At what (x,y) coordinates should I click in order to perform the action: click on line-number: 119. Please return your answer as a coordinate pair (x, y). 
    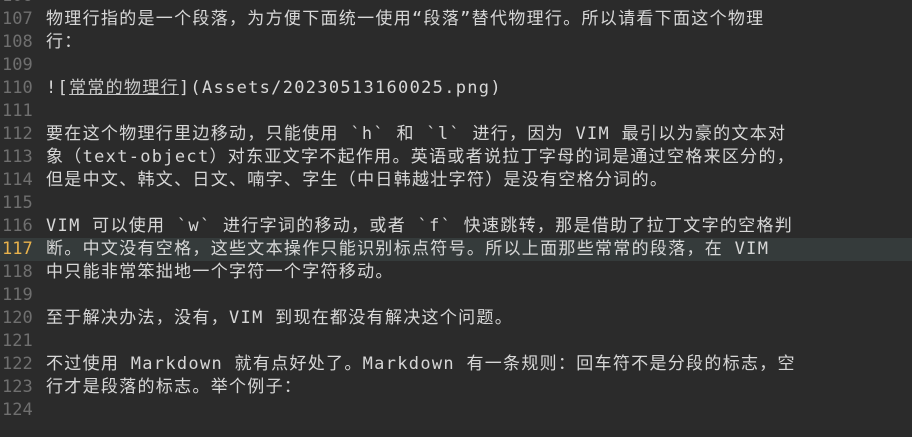
    Looking at the image, I should click on (17, 295).